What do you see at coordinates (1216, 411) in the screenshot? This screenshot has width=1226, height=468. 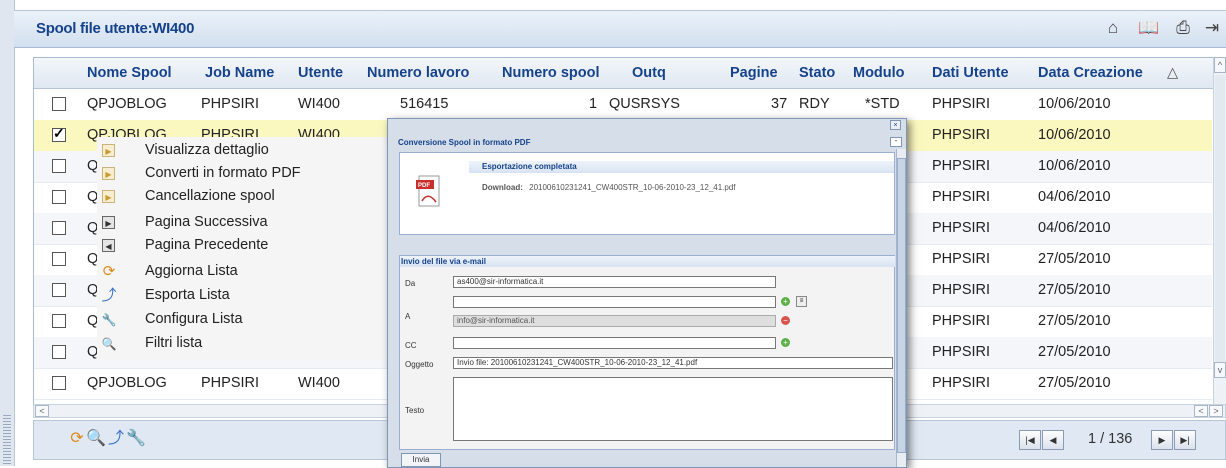 I see `scroll-right-button: >` at bounding box center [1216, 411].